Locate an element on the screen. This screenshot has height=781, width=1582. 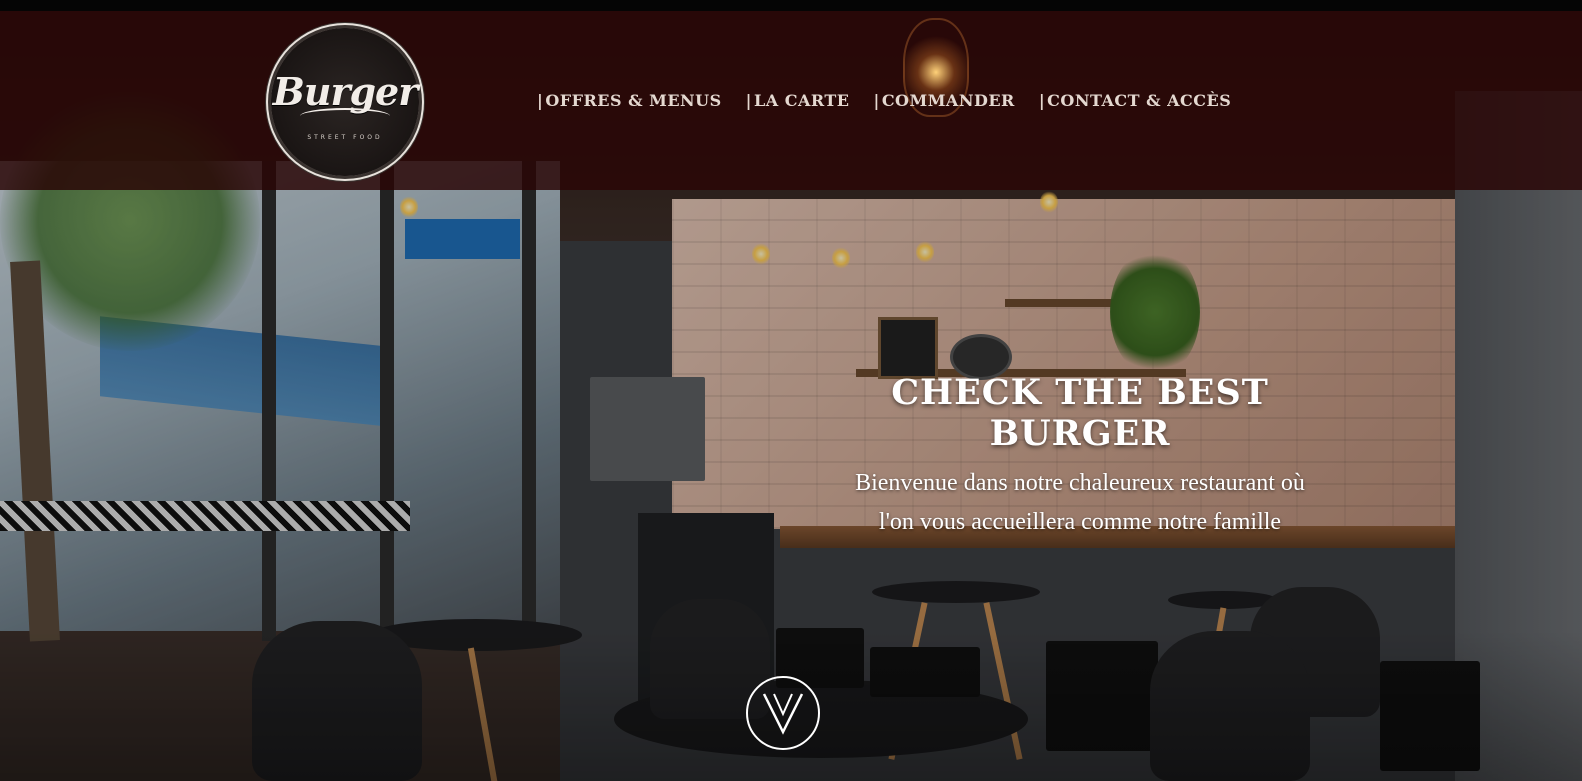
nav-commander: | COMMANDER is located at coordinates (943, 101).